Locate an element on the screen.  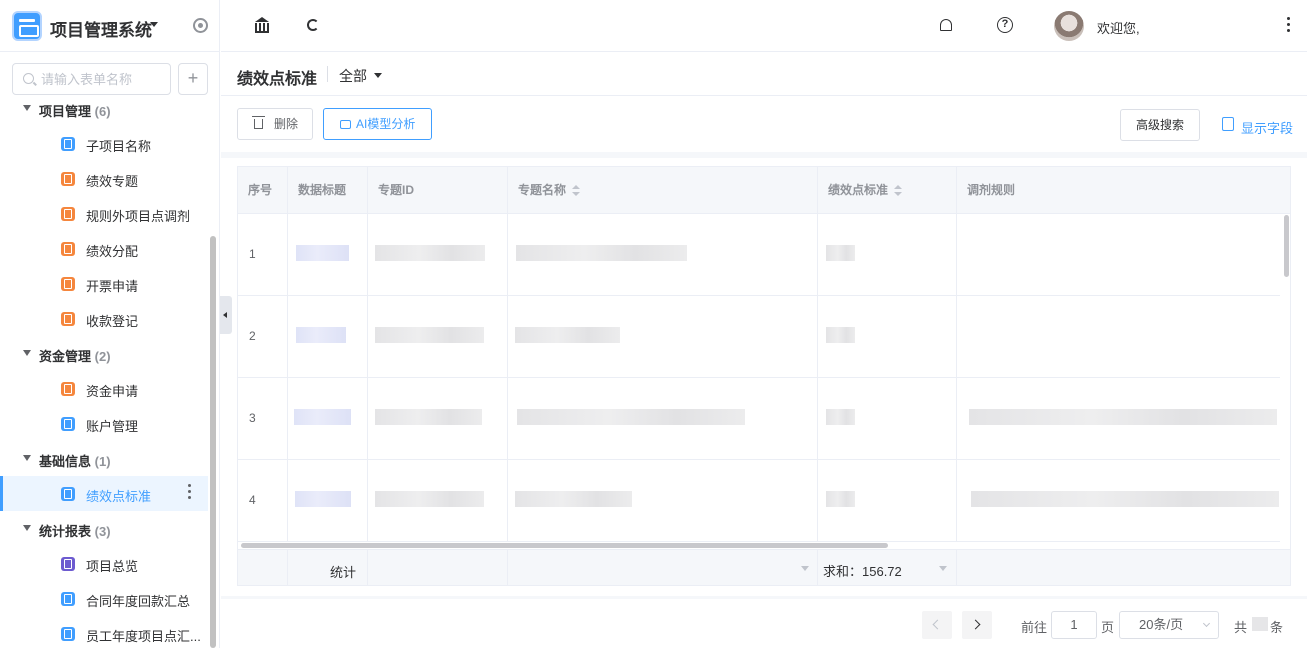
form-search-input is located at coordinates (103, 79).